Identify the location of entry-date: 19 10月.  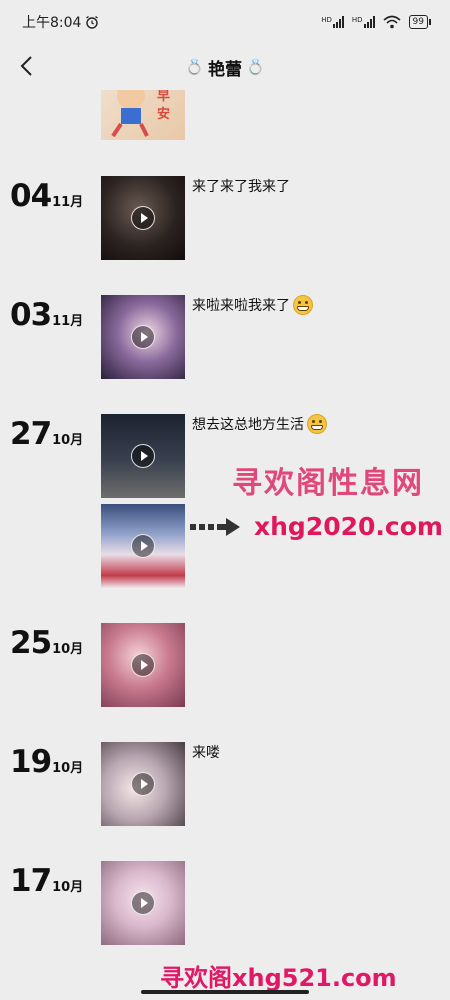
(47, 762).